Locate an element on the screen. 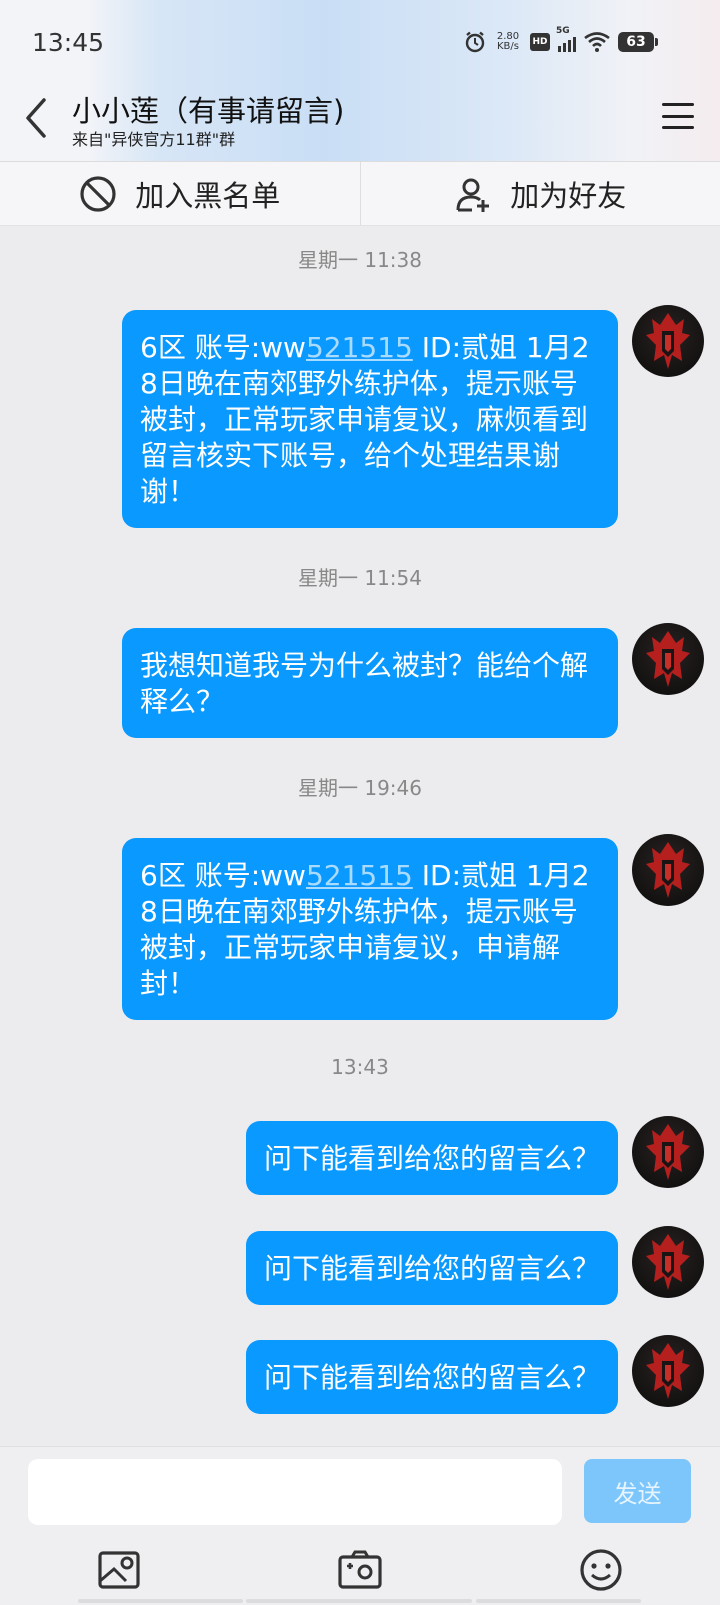 The image size is (720, 1605). add-friend-button: 加为好友 is located at coordinates (539, 193).